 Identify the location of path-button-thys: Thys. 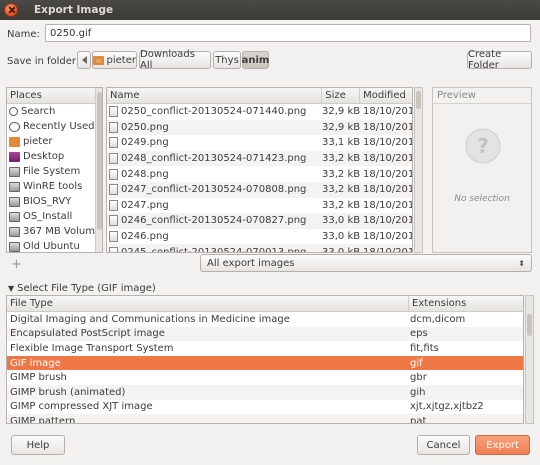
(227, 60).